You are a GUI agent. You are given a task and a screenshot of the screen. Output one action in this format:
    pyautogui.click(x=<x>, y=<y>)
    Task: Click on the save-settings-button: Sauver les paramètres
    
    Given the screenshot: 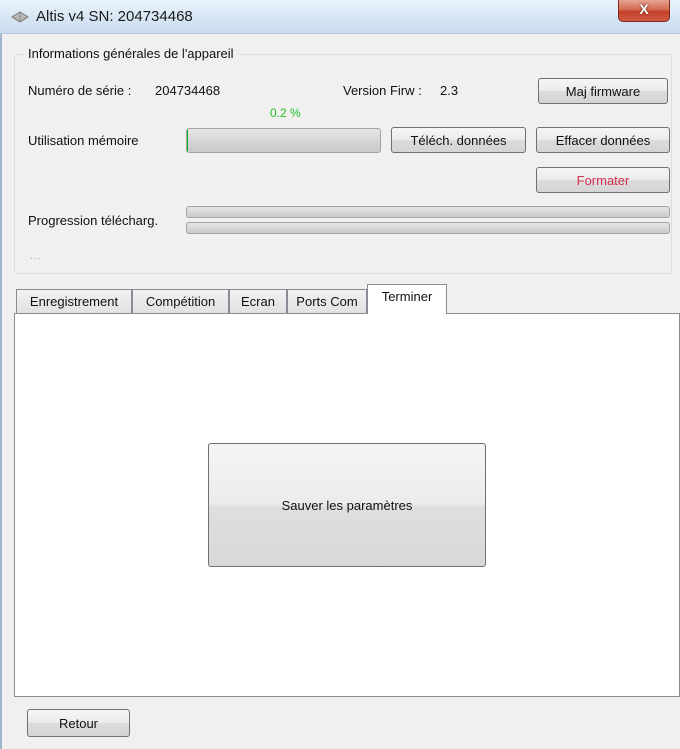 What is the action you would take?
    pyautogui.click(x=347, y=505)
    